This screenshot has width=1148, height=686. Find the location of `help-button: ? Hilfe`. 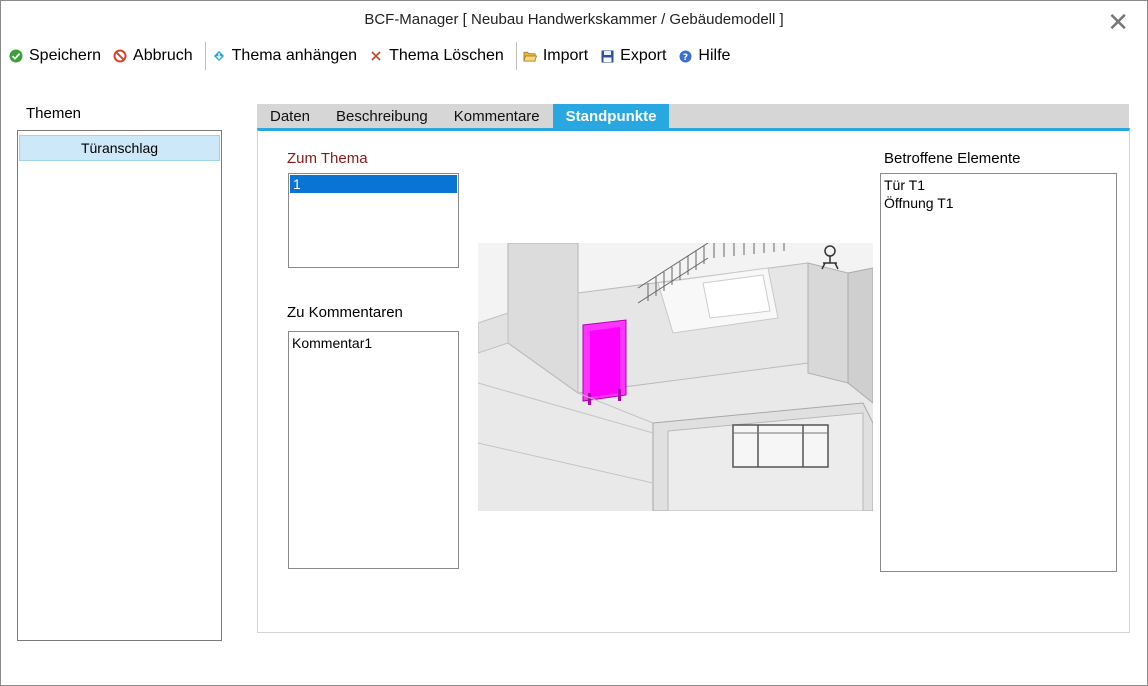

help-button: ? Hilfe is located at coordinates (704, 56).